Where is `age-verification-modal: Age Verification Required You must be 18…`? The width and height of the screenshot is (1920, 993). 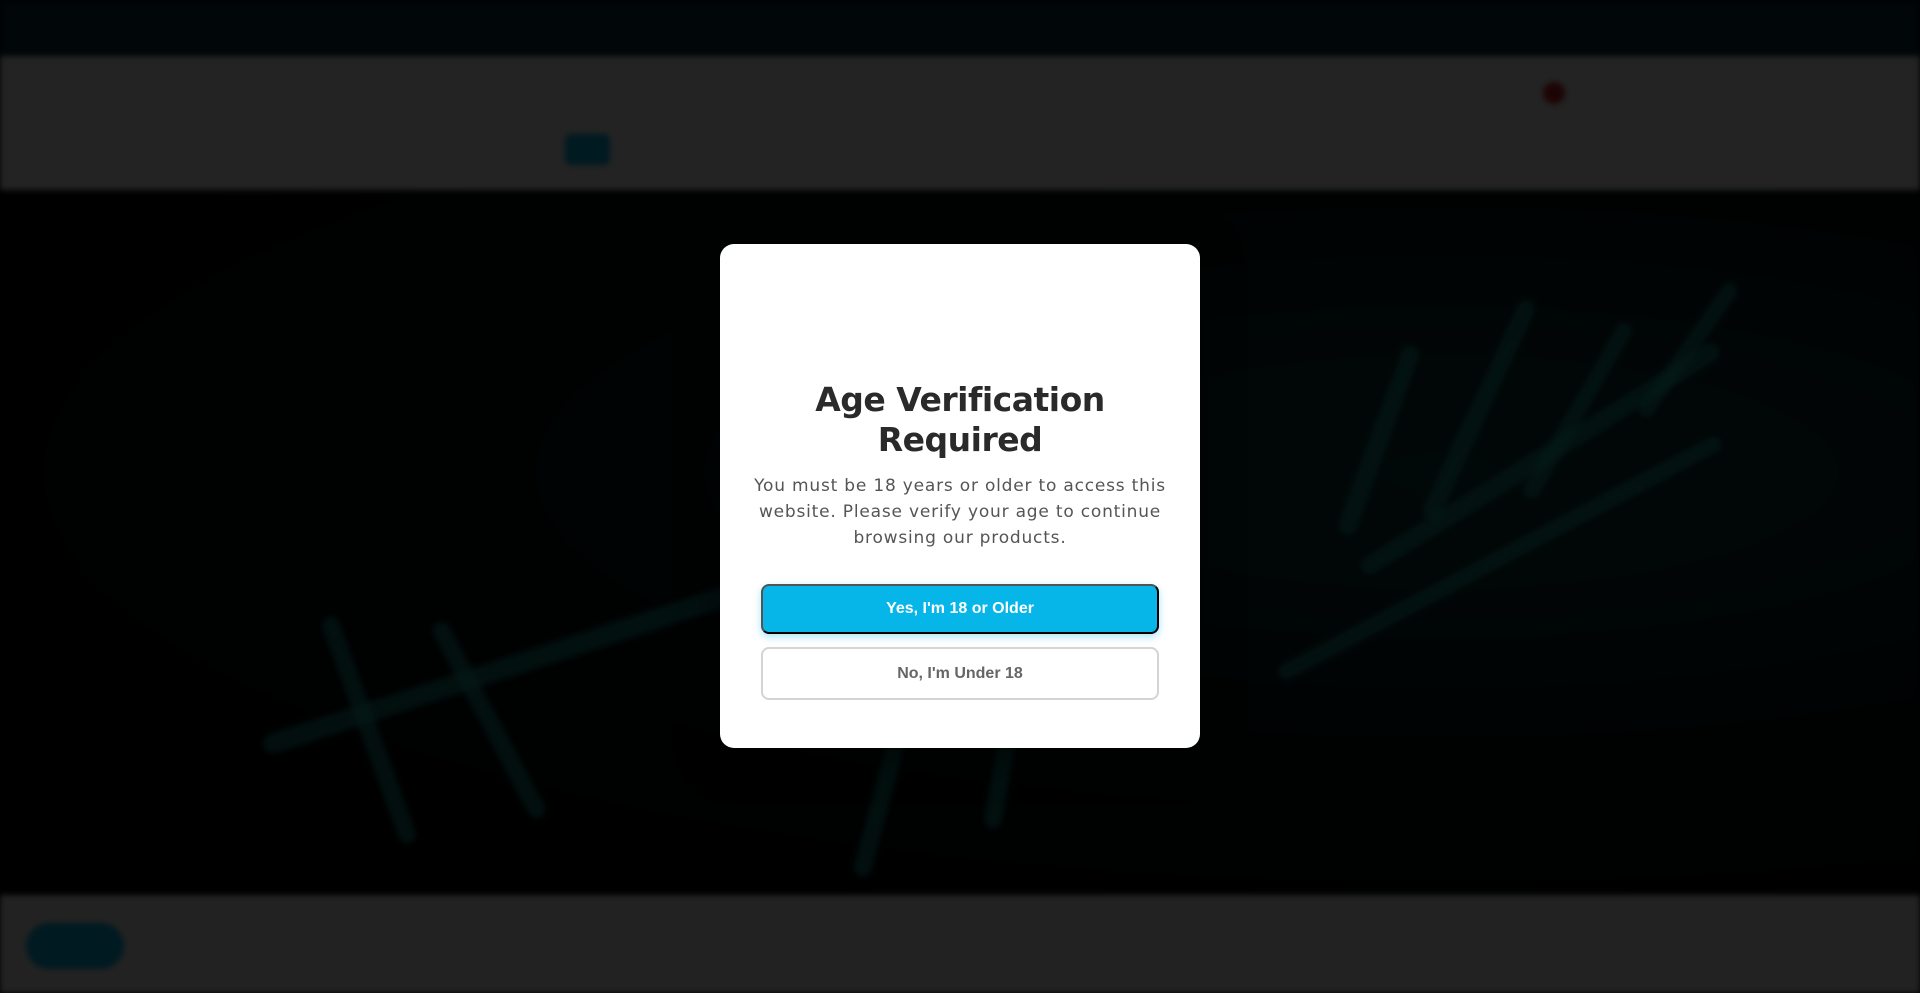 age-verification-modal: Age Verification Required You must be 18… is located at coordinates (960, 496).